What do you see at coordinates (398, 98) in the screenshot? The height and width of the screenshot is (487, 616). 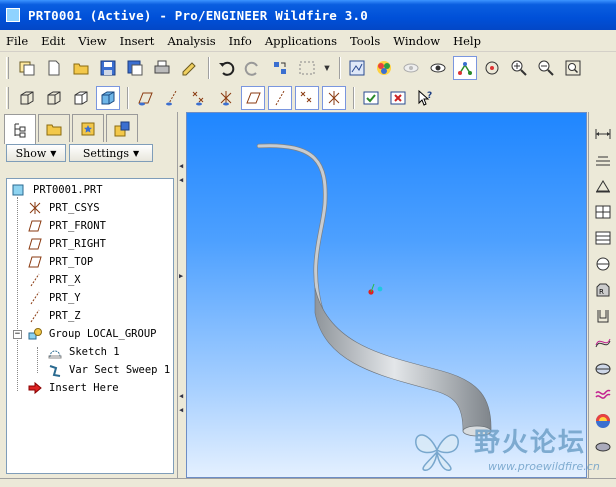 I see `cancel-x-icon` at bounding box center [398, 98].